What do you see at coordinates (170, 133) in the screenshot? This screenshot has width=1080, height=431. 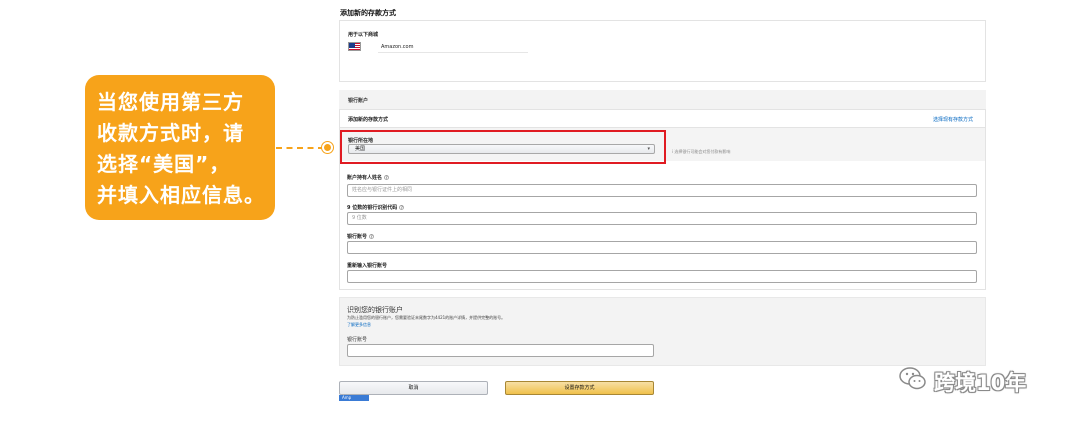 I see `annotation-line: 收款方式时，请` at bounding box center [170, 133].